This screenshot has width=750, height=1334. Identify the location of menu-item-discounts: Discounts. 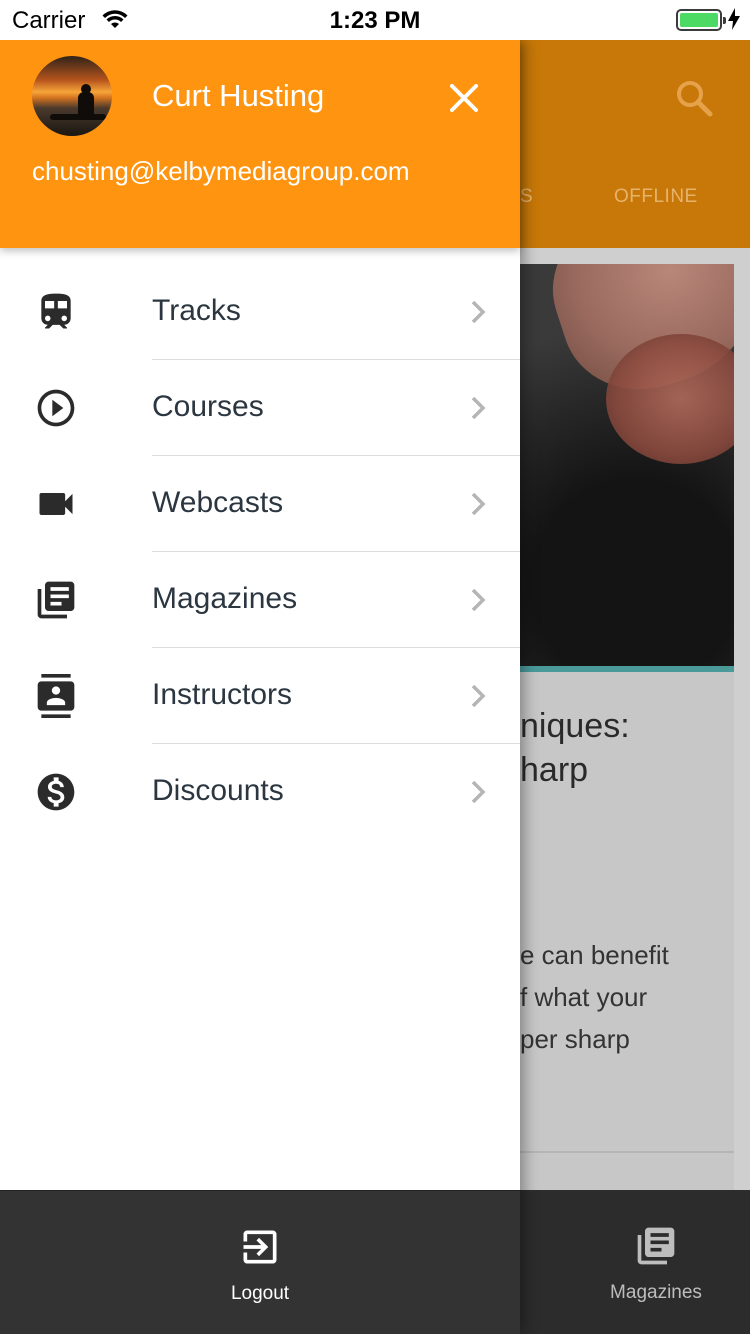
(260, 792).